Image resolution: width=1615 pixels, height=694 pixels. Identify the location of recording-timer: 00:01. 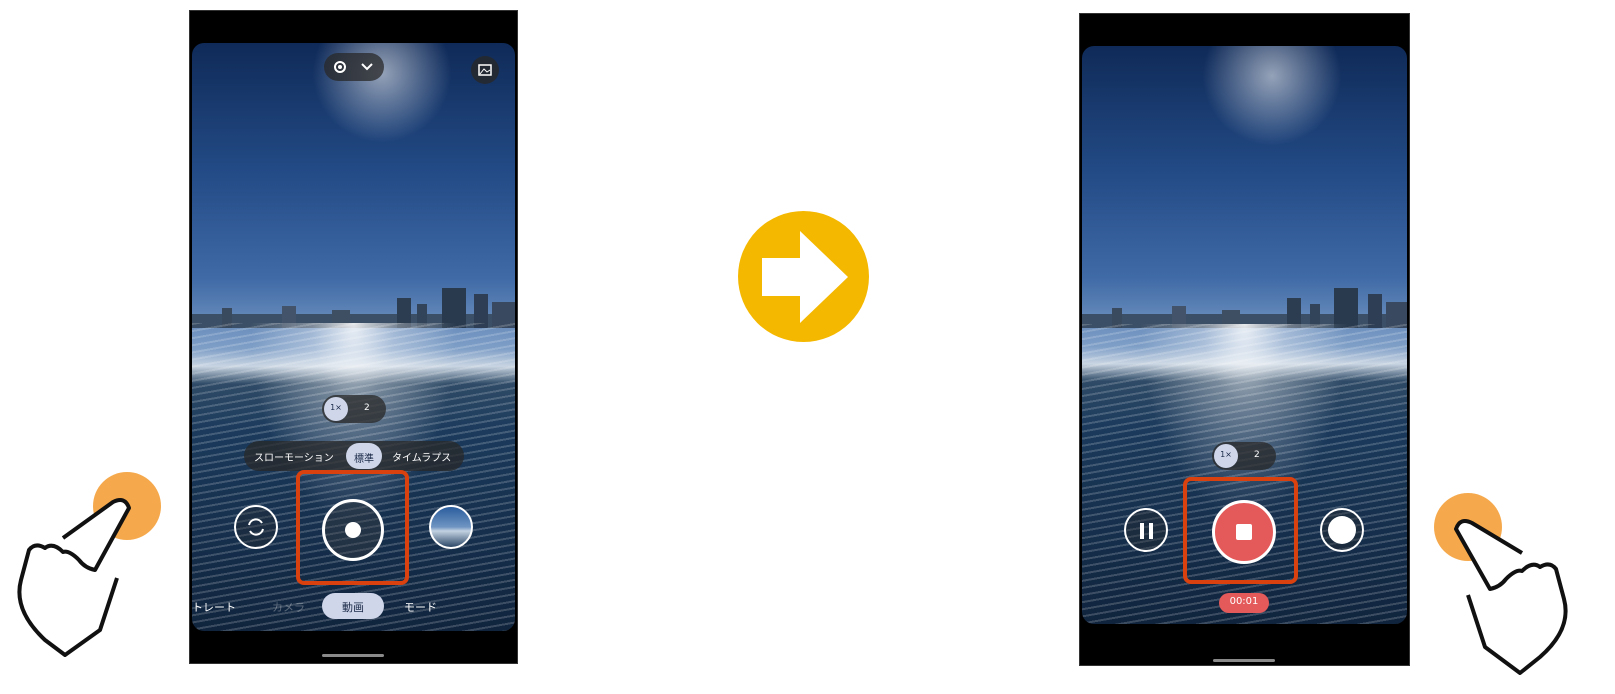
(1244, 603).